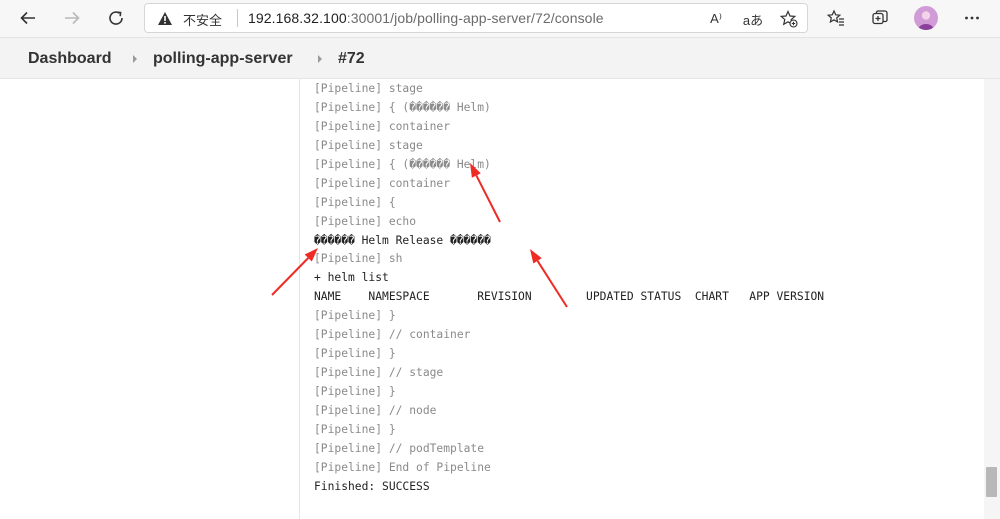 The image size is (1000, 519). I want to click on breadcrumb: Dashboard polling-app-server #72, so click(500, 58).